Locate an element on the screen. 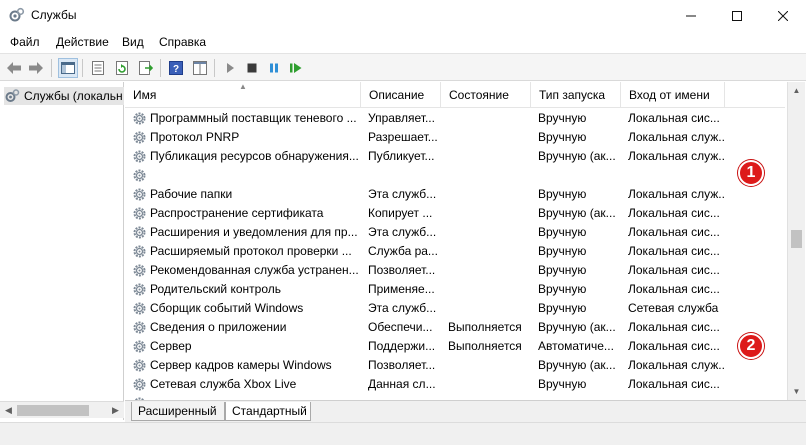 The height and width of the screenshot is (445, 806). tab-standard: Стандартный is located at coordinates (268, 411).